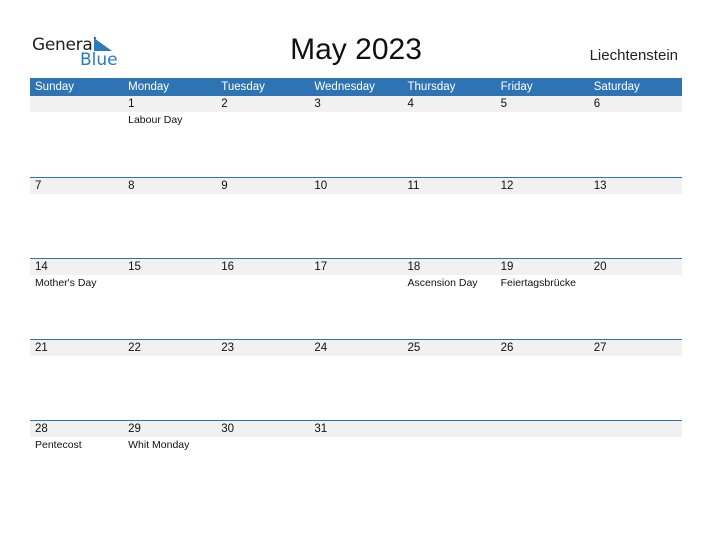 This screenshot has width=712, height=550. I want to click on day-number: 4, so click(410, 104).